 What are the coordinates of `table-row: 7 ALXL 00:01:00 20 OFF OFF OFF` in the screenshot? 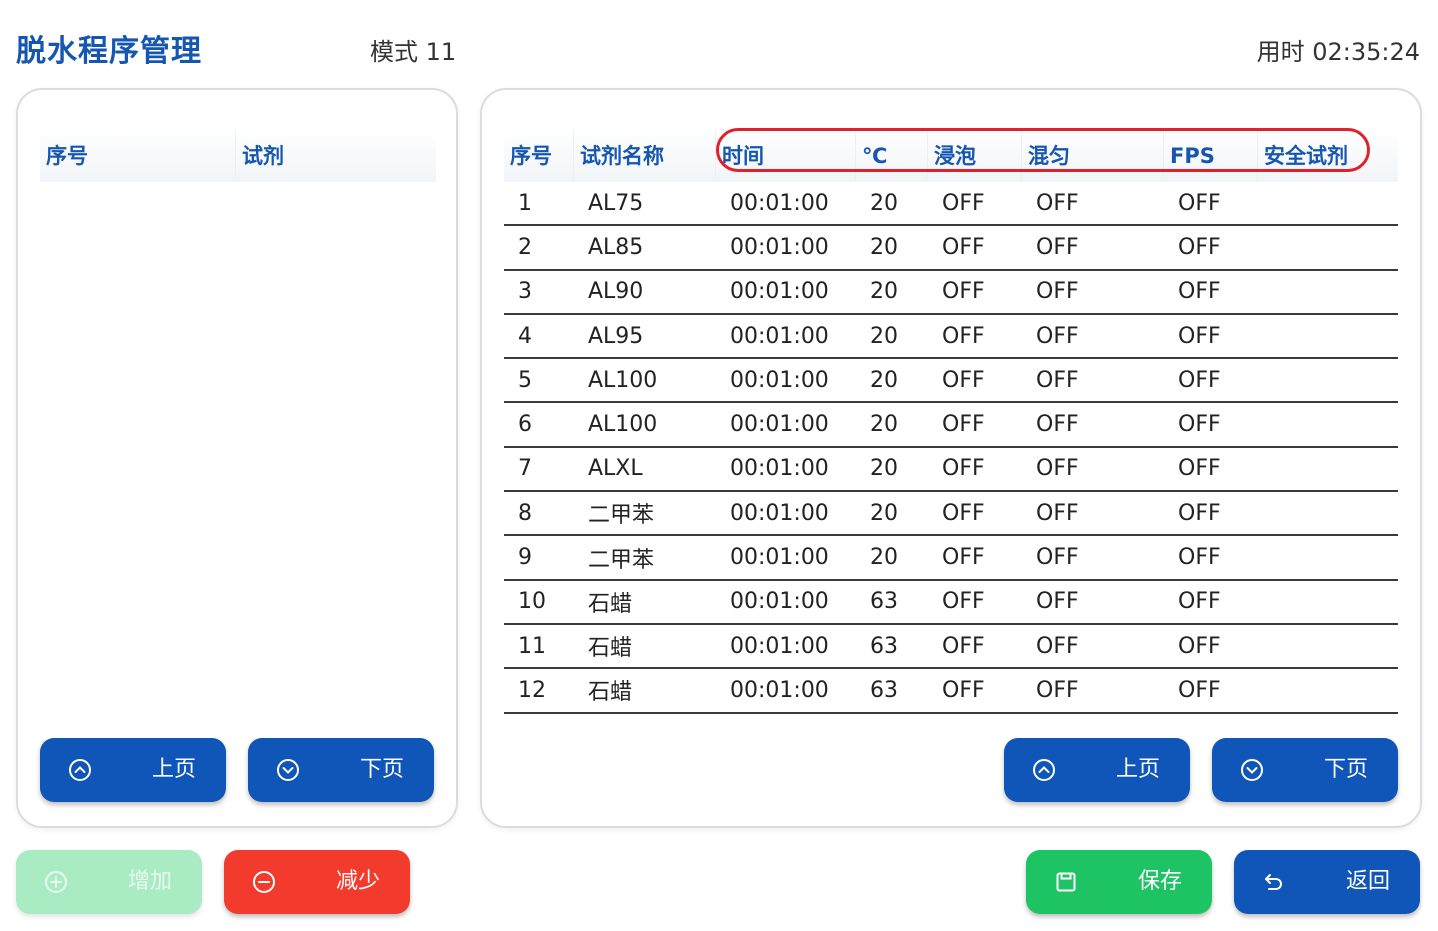 It's located at (951, 470).